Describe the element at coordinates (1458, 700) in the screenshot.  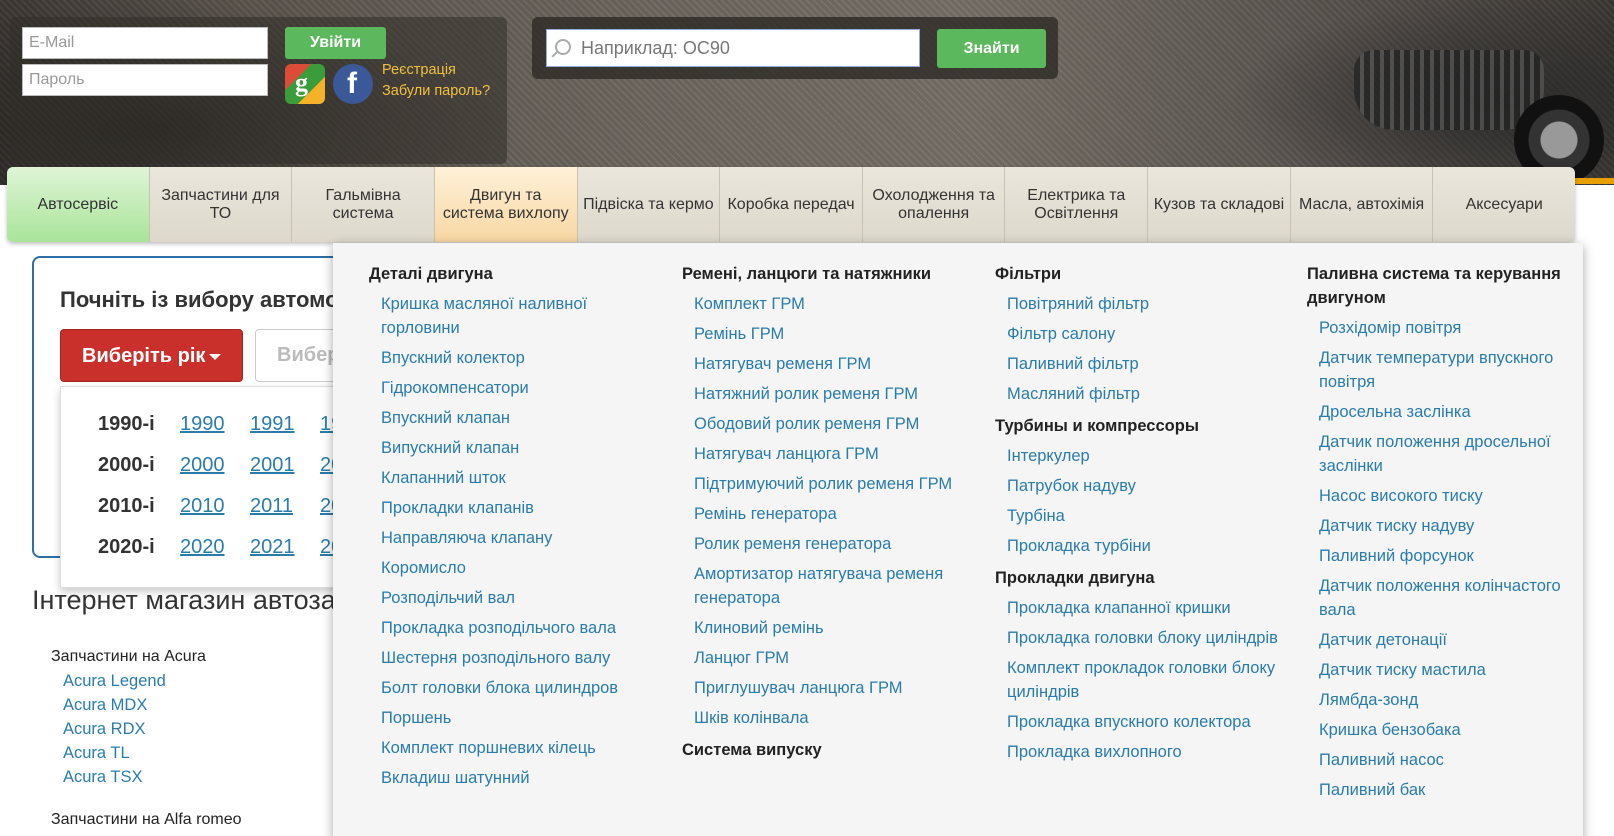
I see `menu-link: Лямбда-зонд` at that location.